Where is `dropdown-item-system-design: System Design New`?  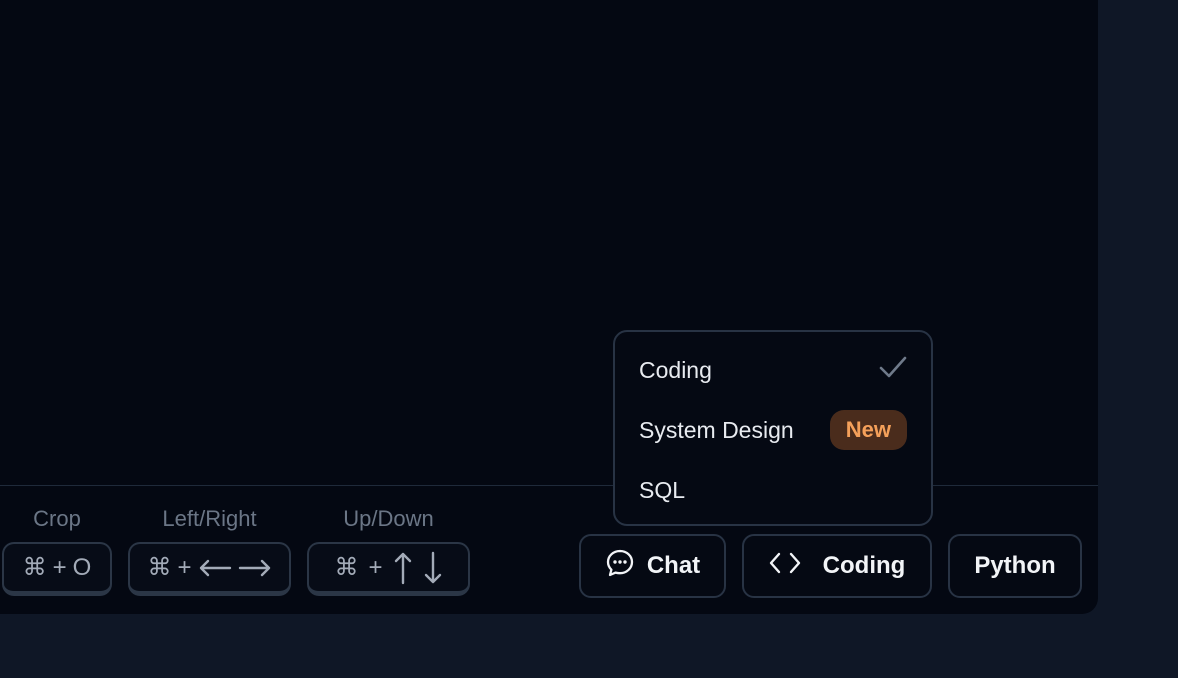 dropdown-item-system-design: System Design New is located at coordinates (773, 430).